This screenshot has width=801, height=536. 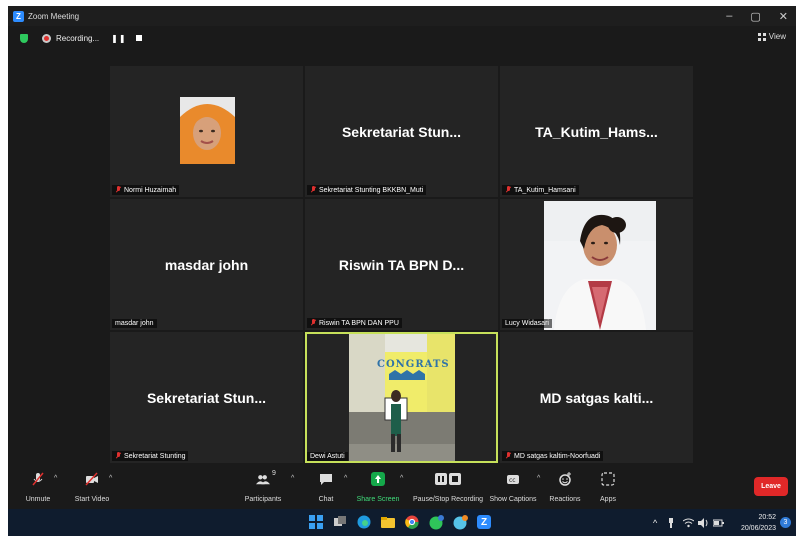 What do you see at coordinates (274, 473) in the screenshot?
I see `participants-count: 9` at bounding box center [274, 473].